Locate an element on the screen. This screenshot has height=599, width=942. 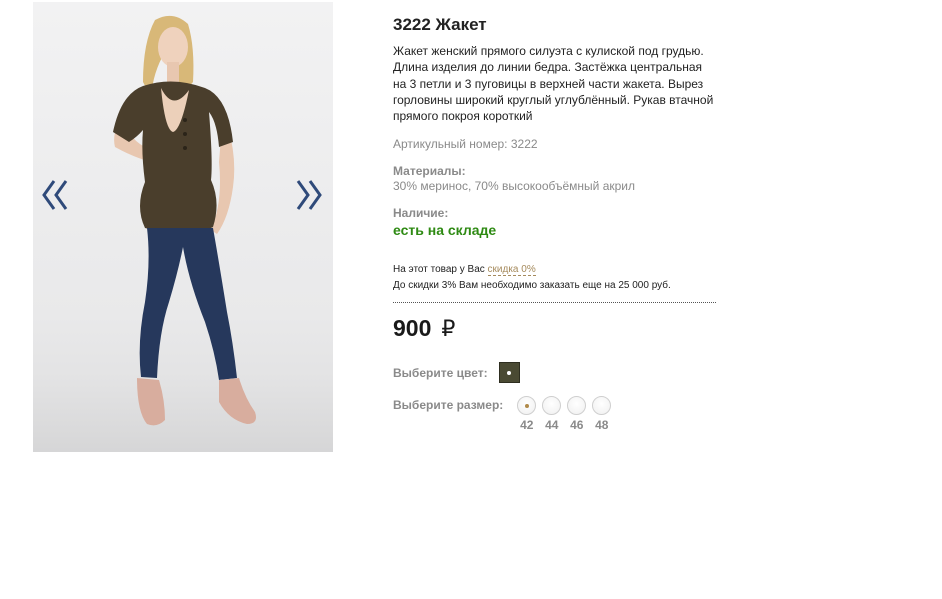
double-chevron-right-icon is located at coordinates (309, 195).